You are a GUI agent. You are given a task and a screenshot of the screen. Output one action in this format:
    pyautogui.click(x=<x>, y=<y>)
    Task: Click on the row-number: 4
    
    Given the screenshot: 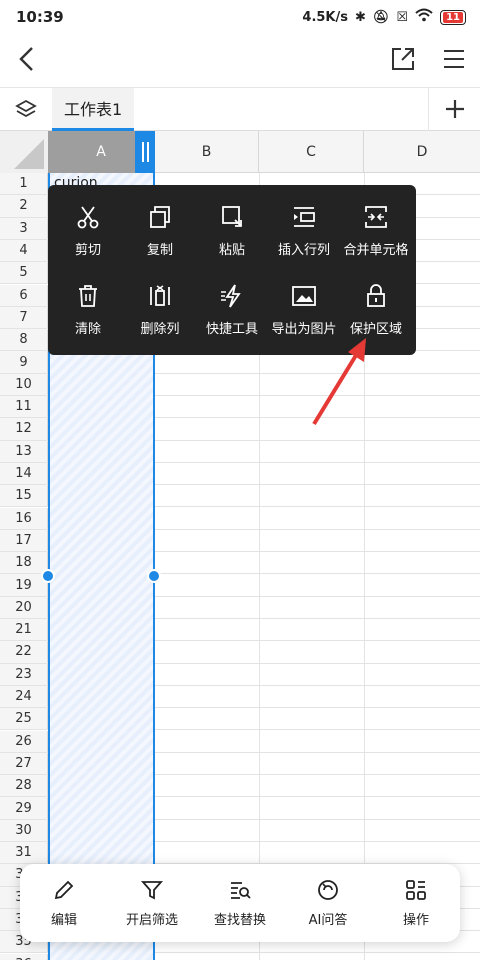 What is the action you would take?
    pyautogui.click(x=24, y=250)
    